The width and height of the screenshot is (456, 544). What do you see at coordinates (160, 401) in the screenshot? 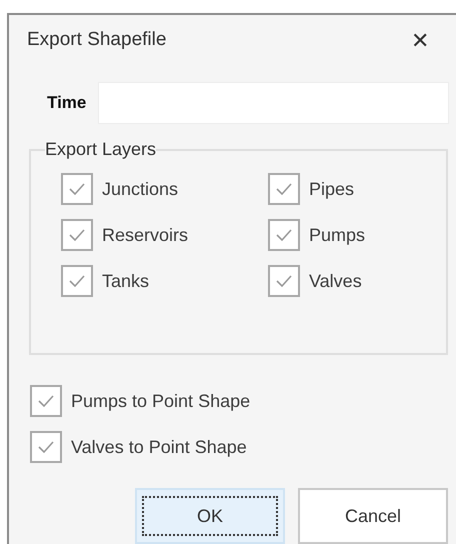
I see `checkbox-label: Pumps to Point Shape` at bounding box center [160, 401].